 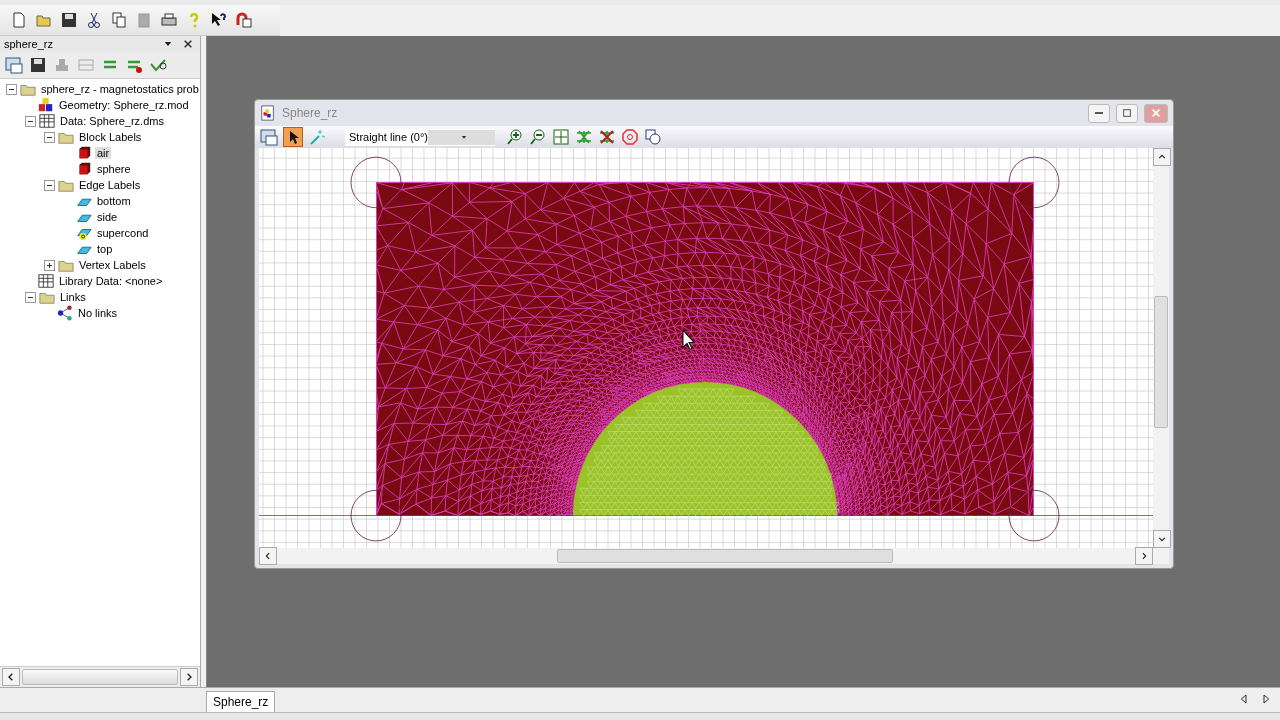 I want to click on tree-item: side, so click(x=107, y=217).